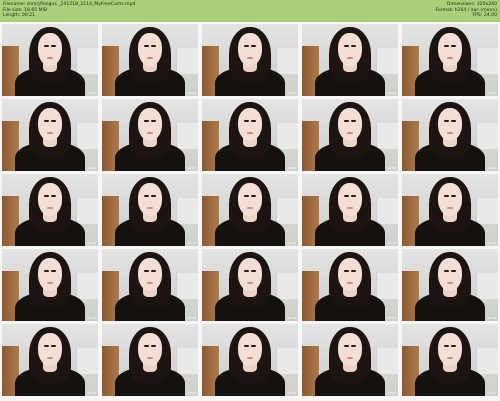  What do you see at coordinates (491, 243) in the screenshot?
I see `thumbnail-timestamp: 00:14` at bounding box center [491, 243].